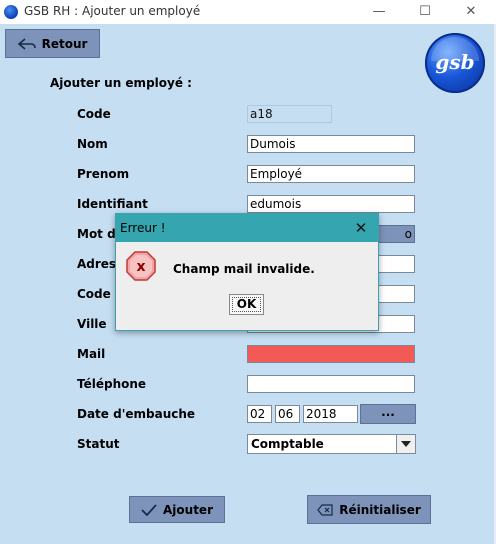 Image resolution: width=496 pixels, height=544 pixels. I want to click on logo-text: gsb, so click(455, 62).